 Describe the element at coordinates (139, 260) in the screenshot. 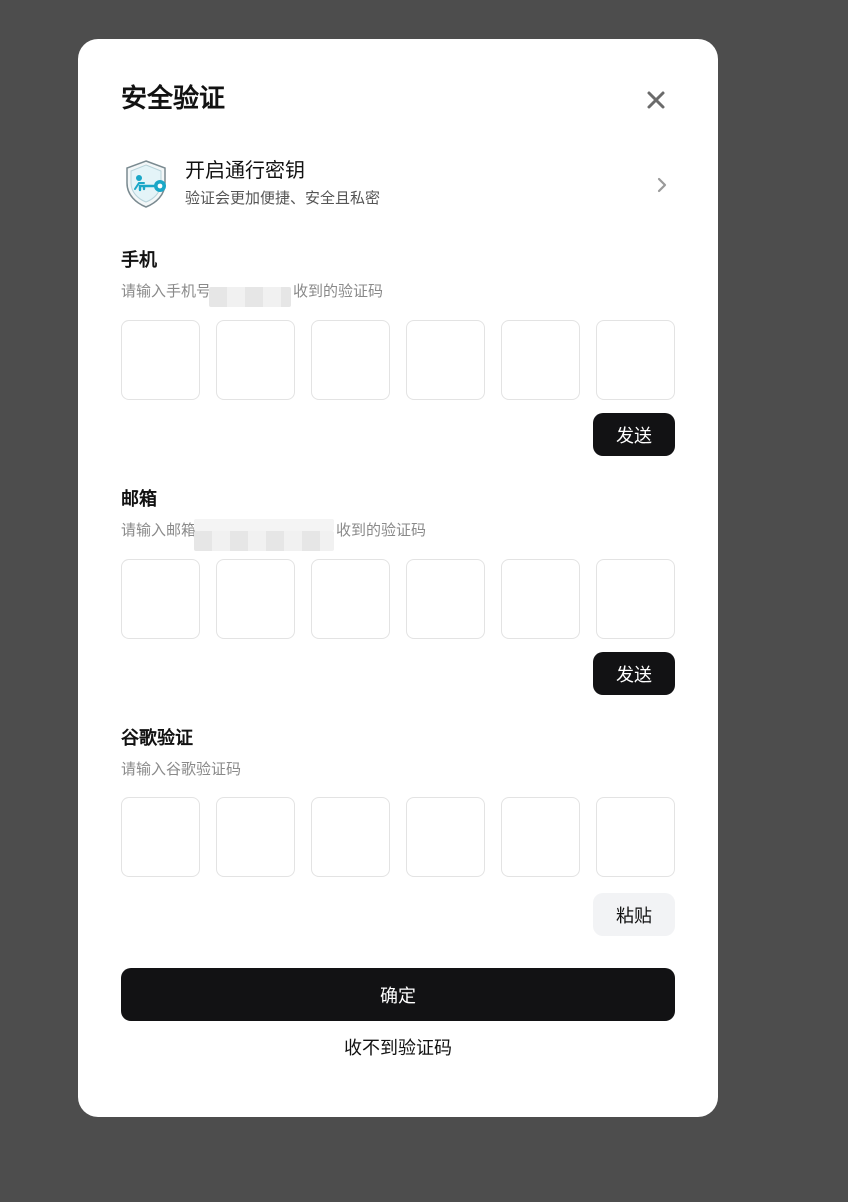

I see `phone-label: 手机` at that location.